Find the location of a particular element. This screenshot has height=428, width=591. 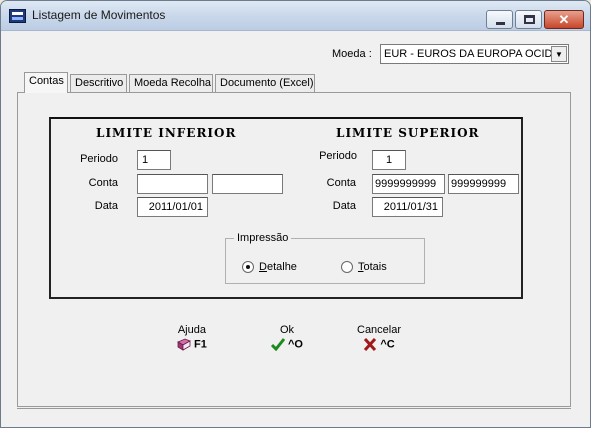

moeda-select-value: EUR - EUROS DA EUROPA OCID is located at coordinates (468, 54).